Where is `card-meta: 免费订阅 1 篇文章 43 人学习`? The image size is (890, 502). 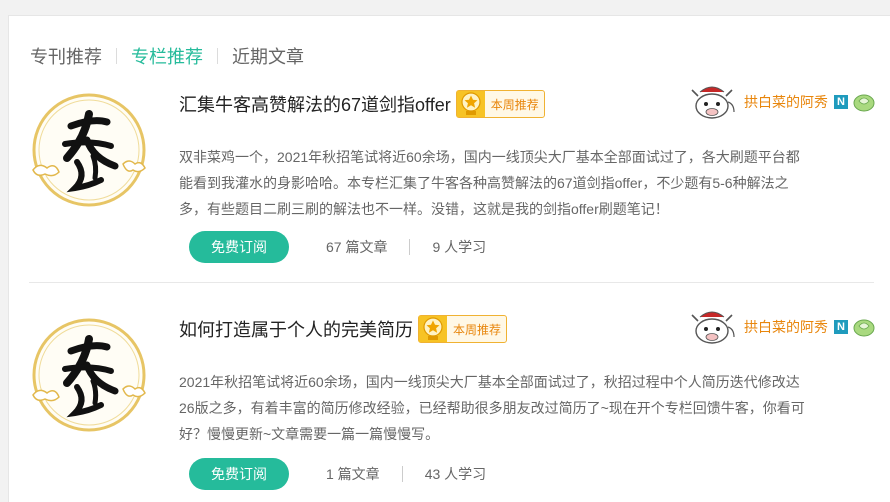
card-meta: 免费订阅 1 篇文章 43 人学习 is located at coordinates (337, 474).